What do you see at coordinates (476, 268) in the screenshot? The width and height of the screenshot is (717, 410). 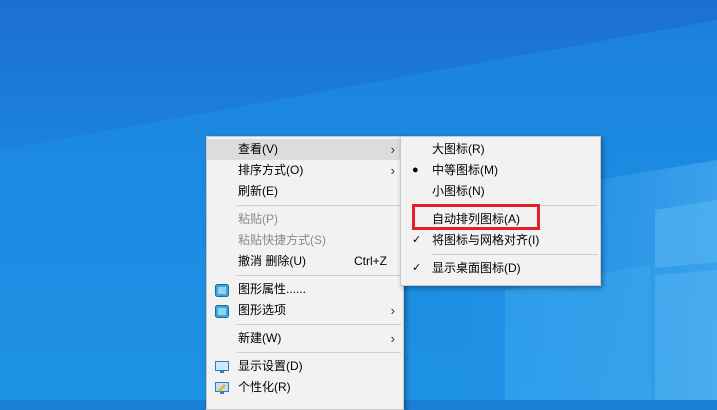 I see `menu-item-label: 显示桌面图标(D)` at bounding box center [476, 268].